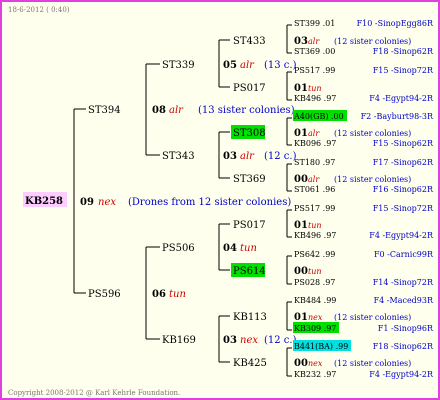 The height and width of the screenshot is (400, 440). What do you see at coordinates (107, 202) in the screenshot?
I see `subject-tag: nex` at bounding box center [107, 202].